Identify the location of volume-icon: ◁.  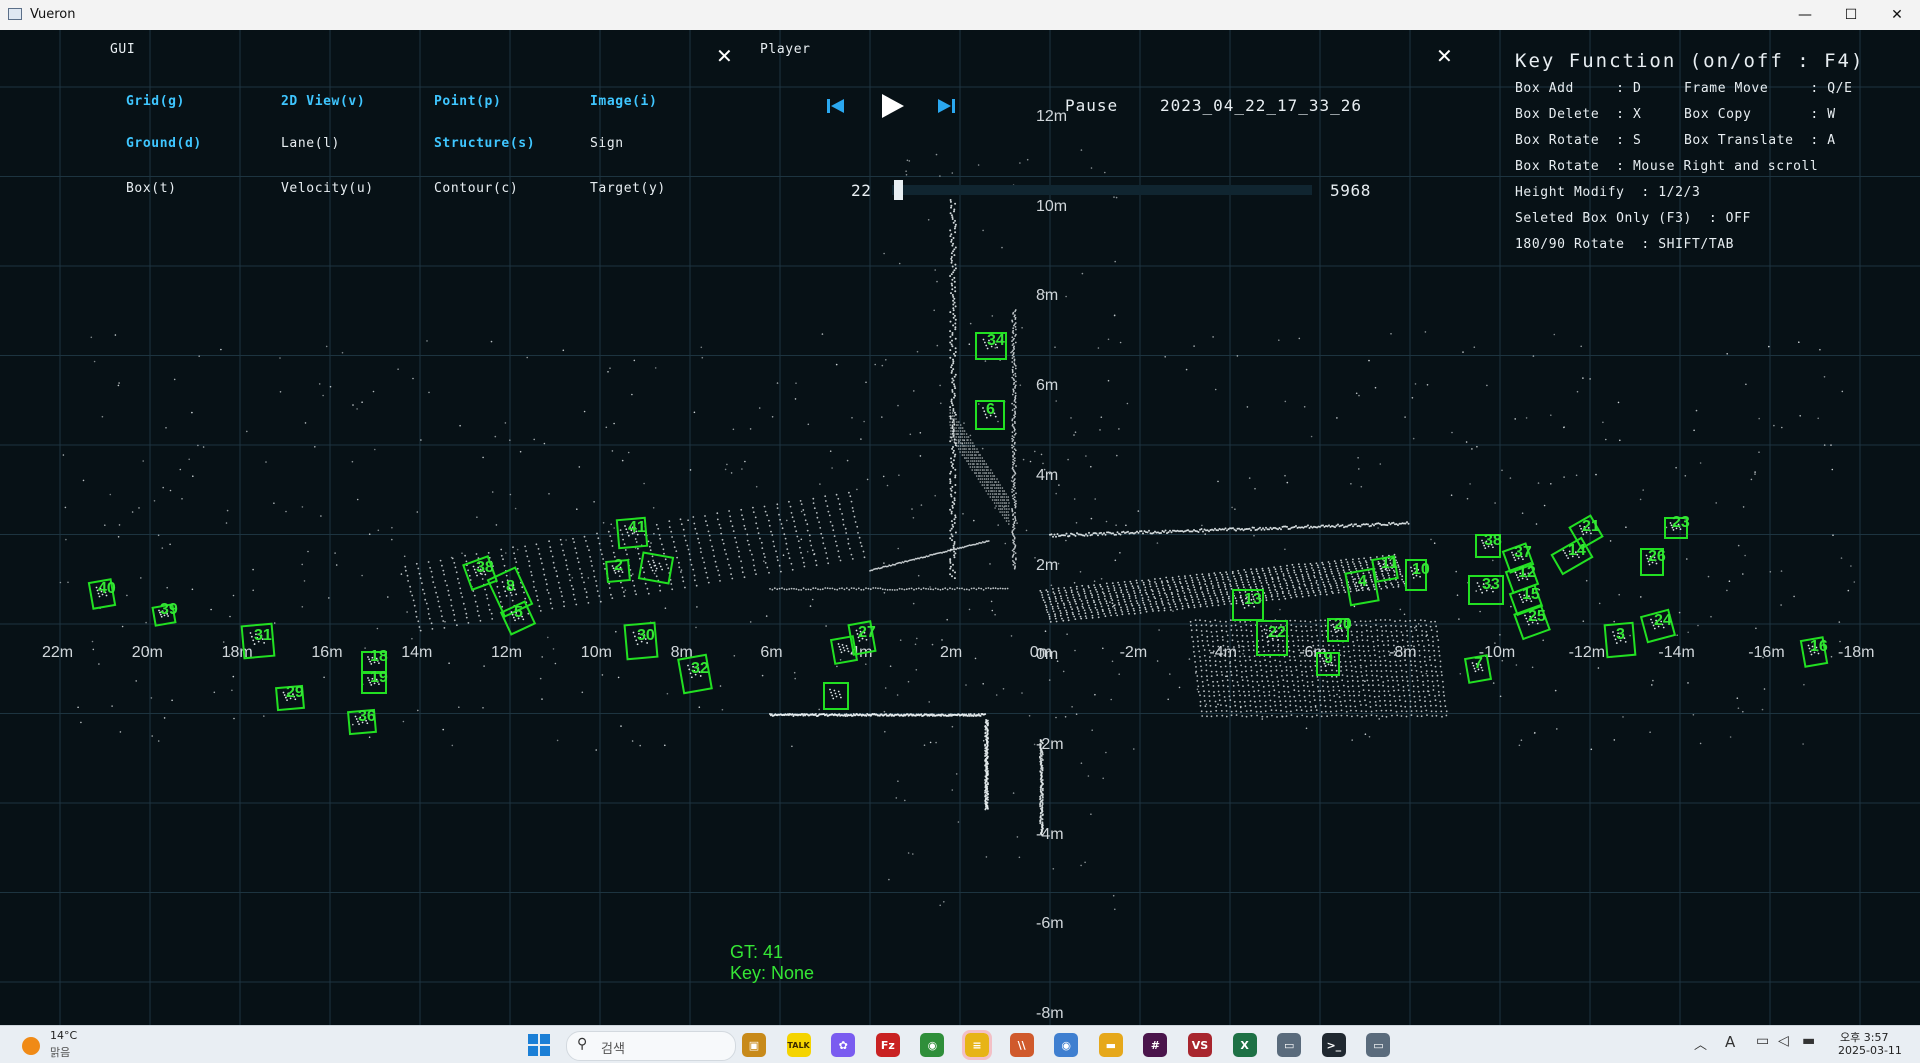
(1783, 1041).